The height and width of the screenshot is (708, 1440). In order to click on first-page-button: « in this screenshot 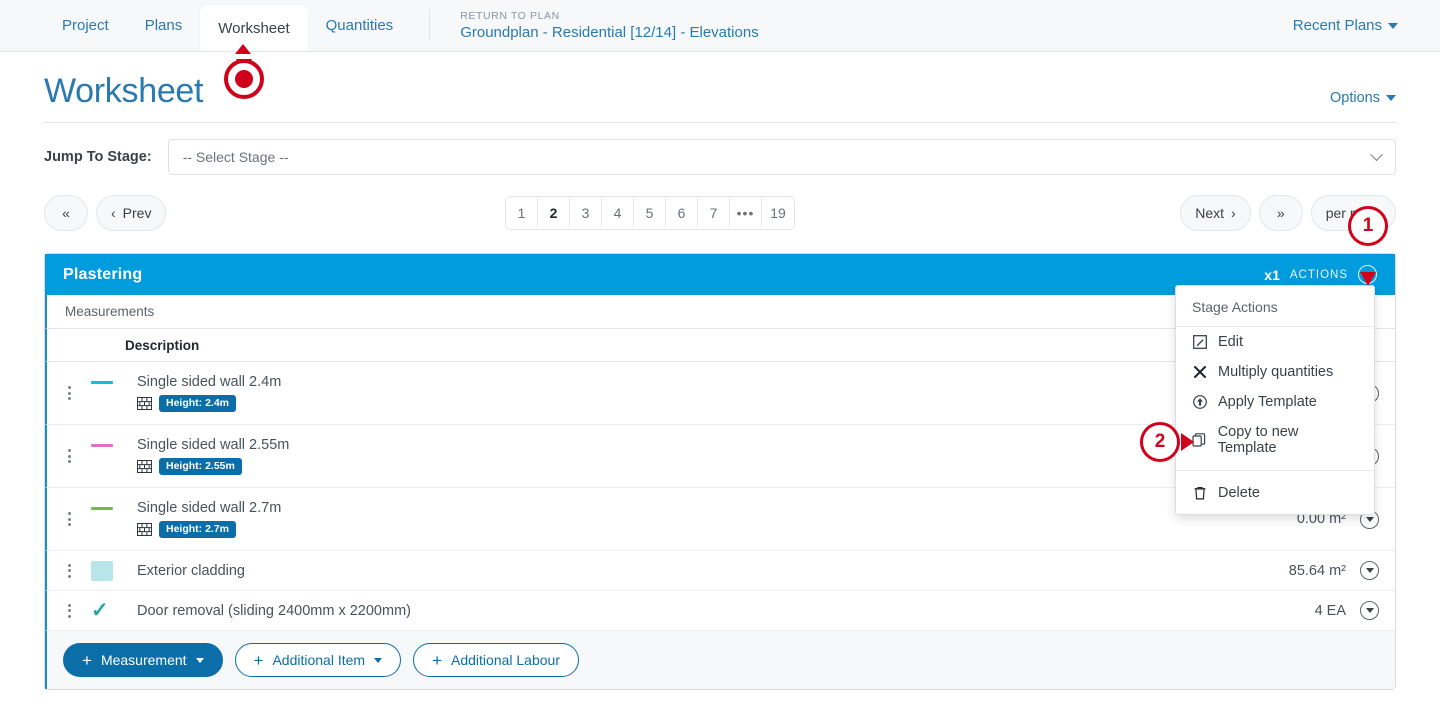, I will do `click(66, 213)`.